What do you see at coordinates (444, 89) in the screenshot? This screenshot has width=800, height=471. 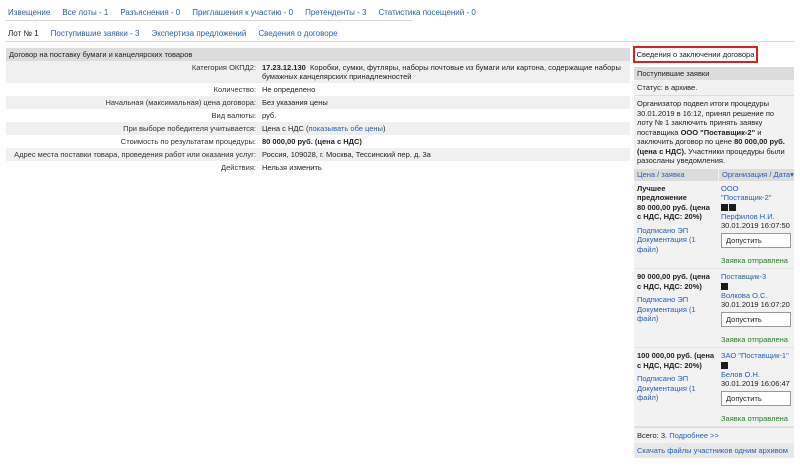 I see `row-value: Не определено` at bounding box center [444, 89].